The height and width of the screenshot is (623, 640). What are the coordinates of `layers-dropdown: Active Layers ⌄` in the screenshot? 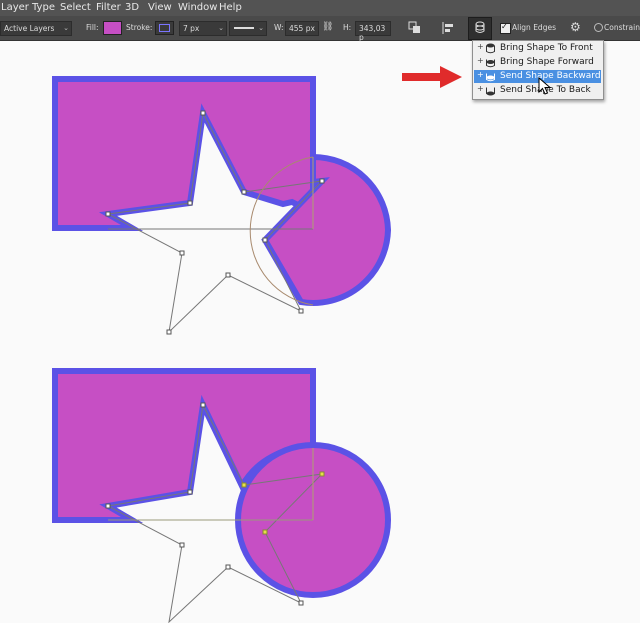 It's located at (36, 28).